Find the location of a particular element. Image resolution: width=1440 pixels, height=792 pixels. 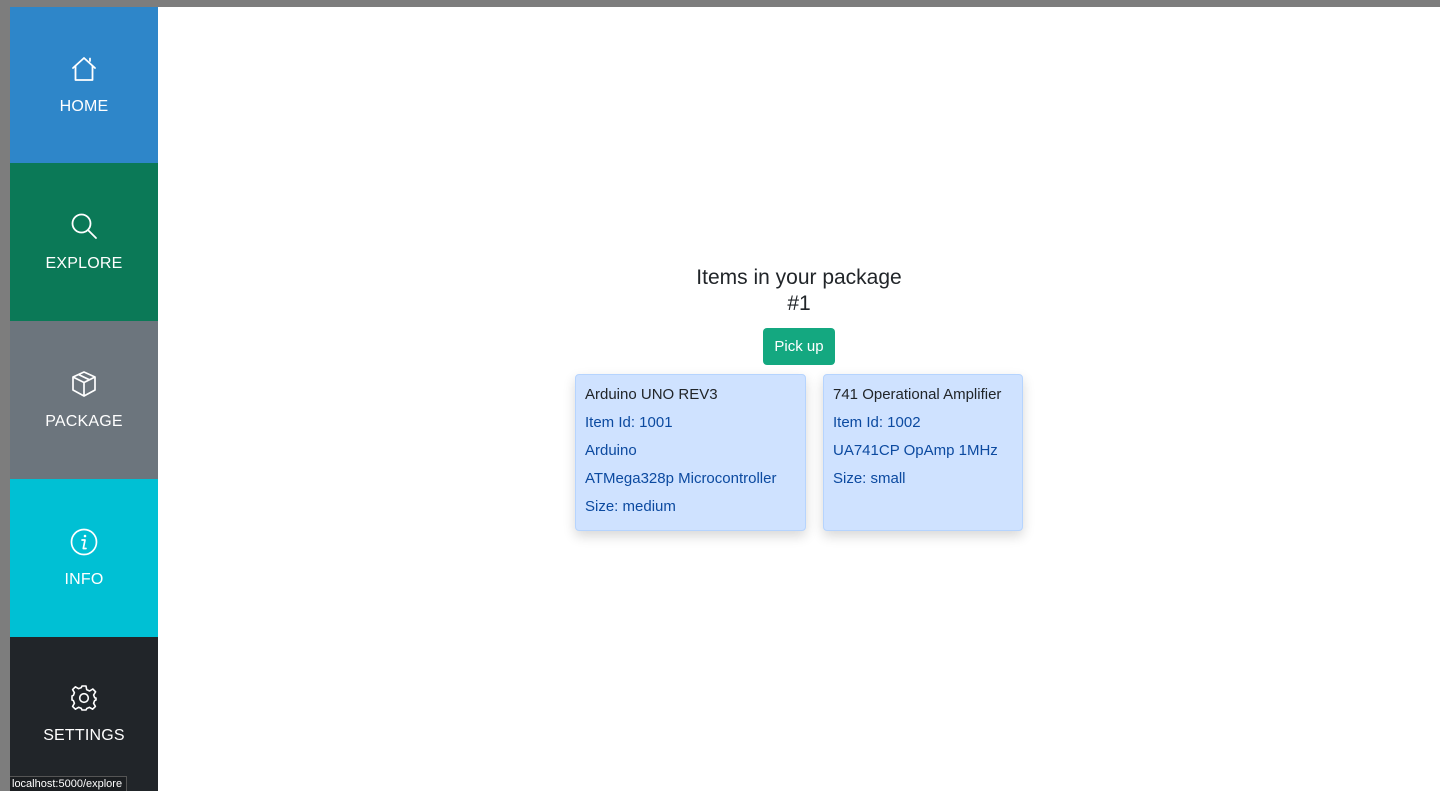

sidebar-item-label: EXPLORE is located at coordinates (84, 264).